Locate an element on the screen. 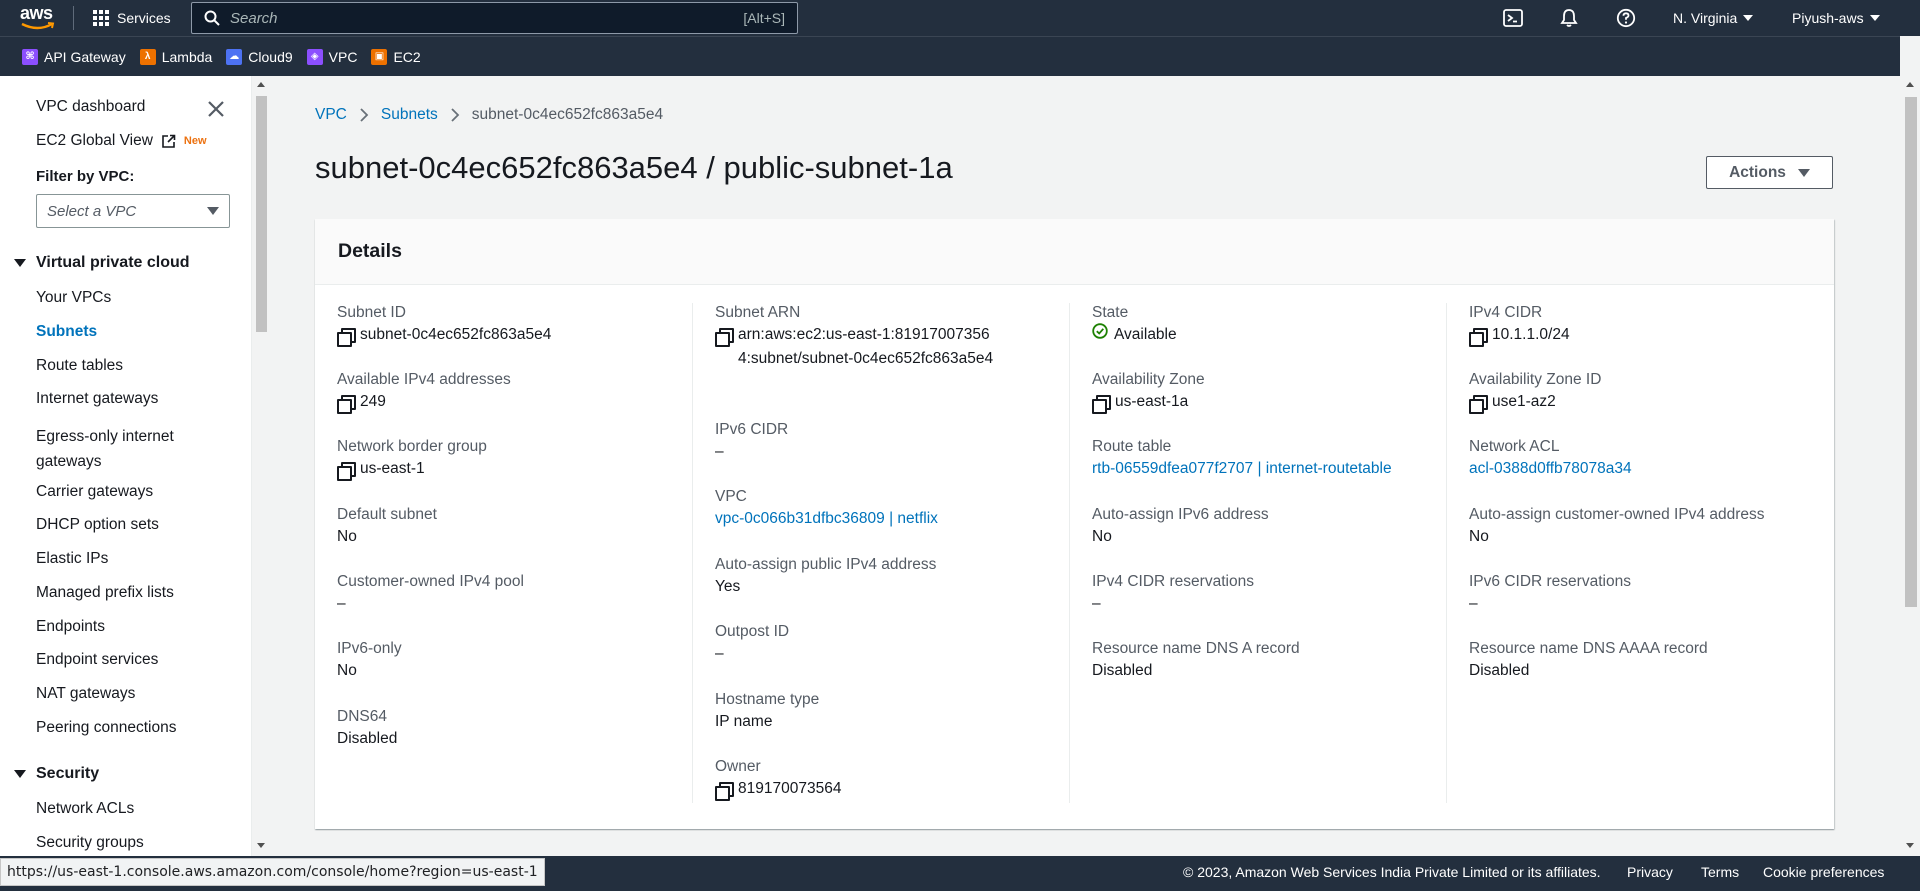 The width and height of the screenshot is (1920, 891). aws-logo: aws is located at coordinates (38, 18).